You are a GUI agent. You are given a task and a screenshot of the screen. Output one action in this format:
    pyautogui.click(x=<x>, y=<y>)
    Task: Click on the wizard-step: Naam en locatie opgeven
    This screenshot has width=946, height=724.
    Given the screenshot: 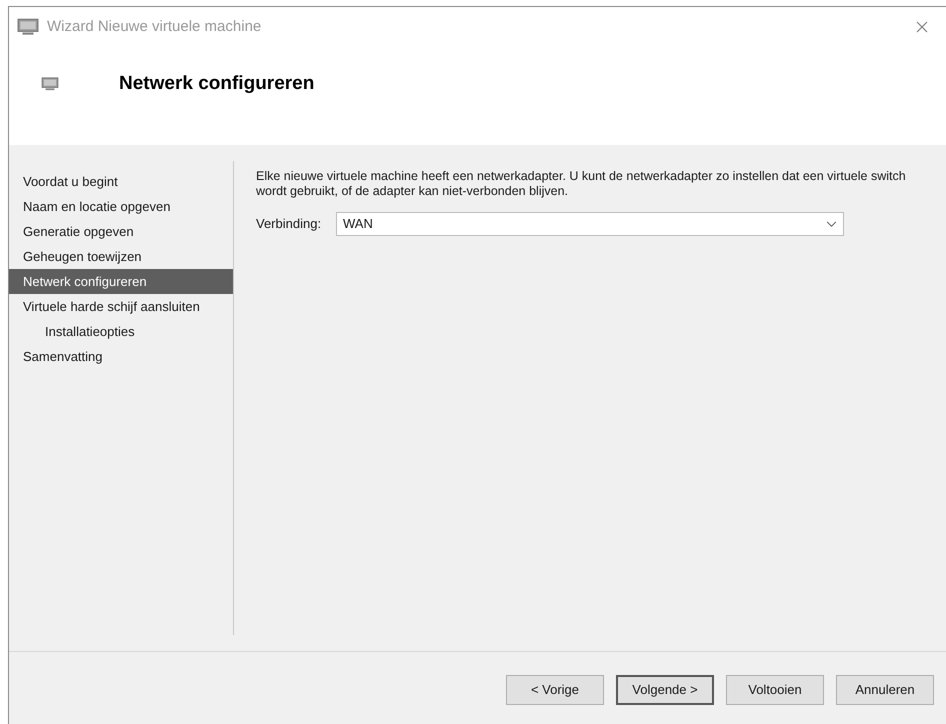 What is the action you would take?
    pyautogui.click(x=121, y=206)
    